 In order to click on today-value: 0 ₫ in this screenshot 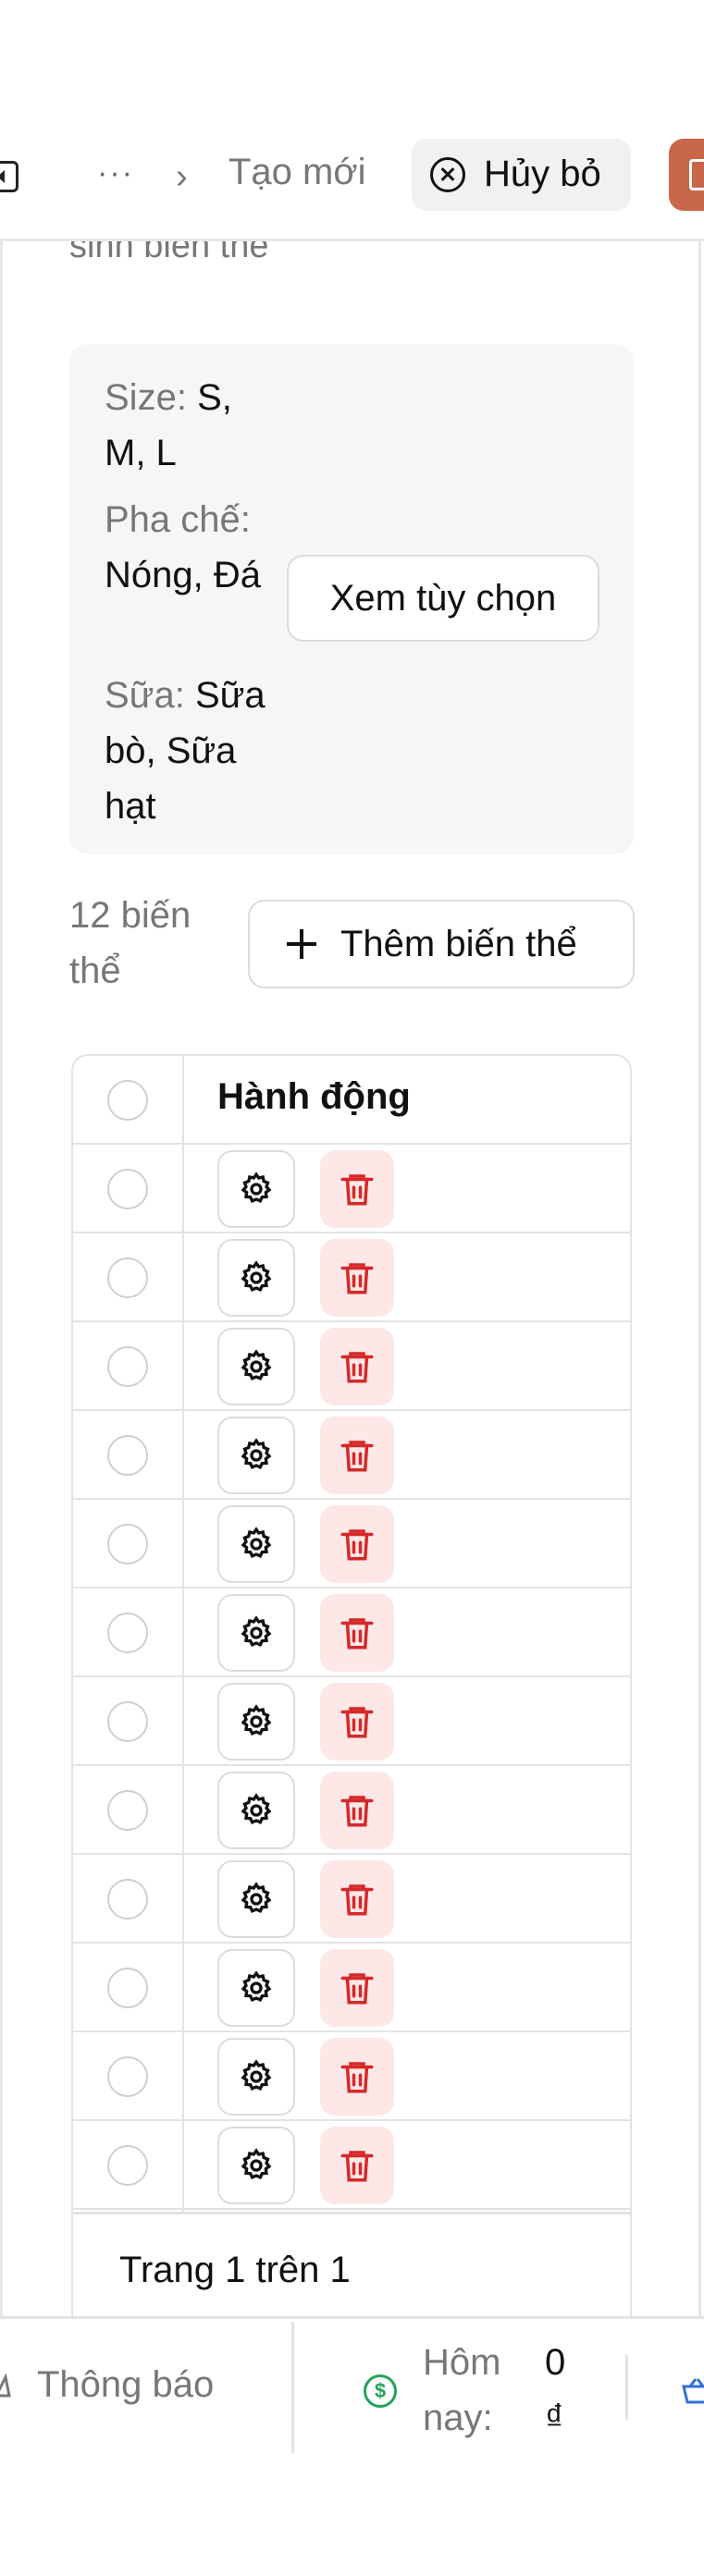, I will do `click(555, 2390)`.